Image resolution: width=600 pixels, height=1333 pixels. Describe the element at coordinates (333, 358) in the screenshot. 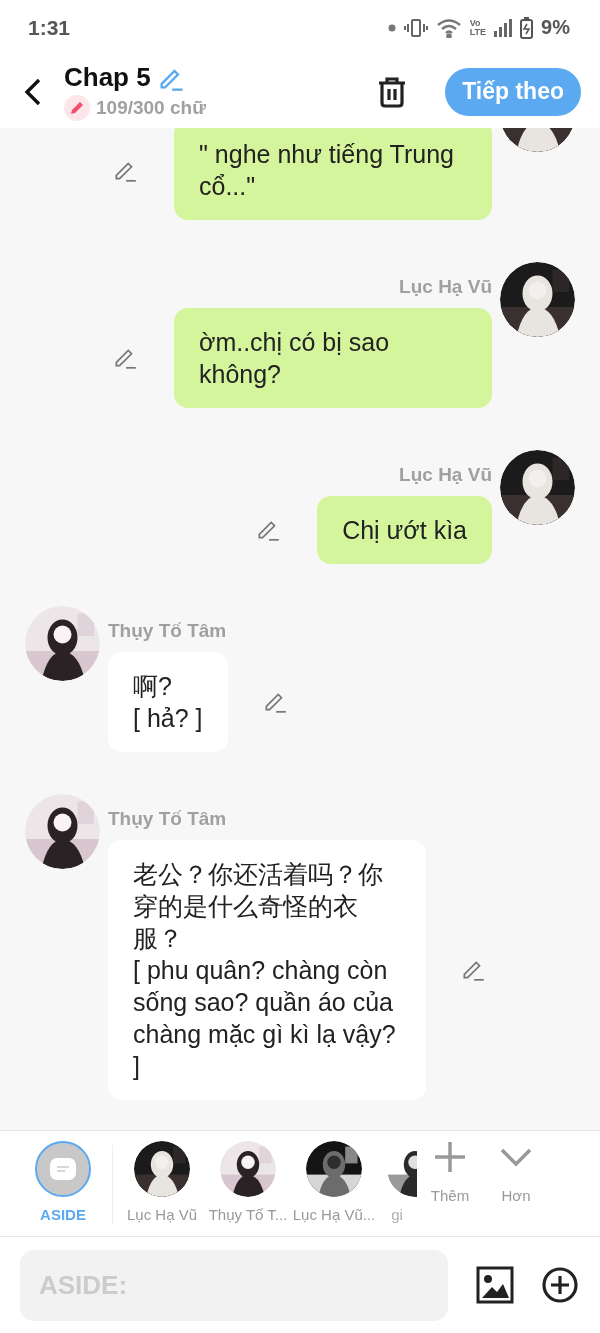

I see `message-bubble: ờm..chị có bị sao không?` at that location.